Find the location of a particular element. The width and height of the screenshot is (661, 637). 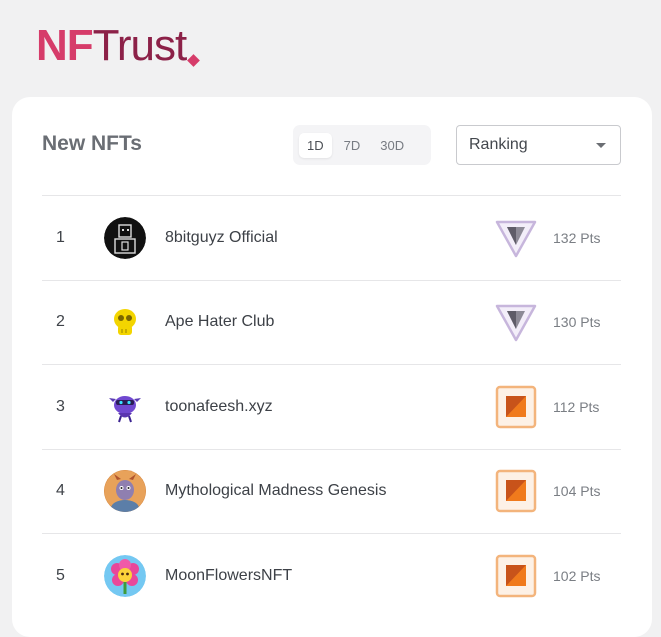

points-value: 112 Pts is located at coordinates (576, 406).